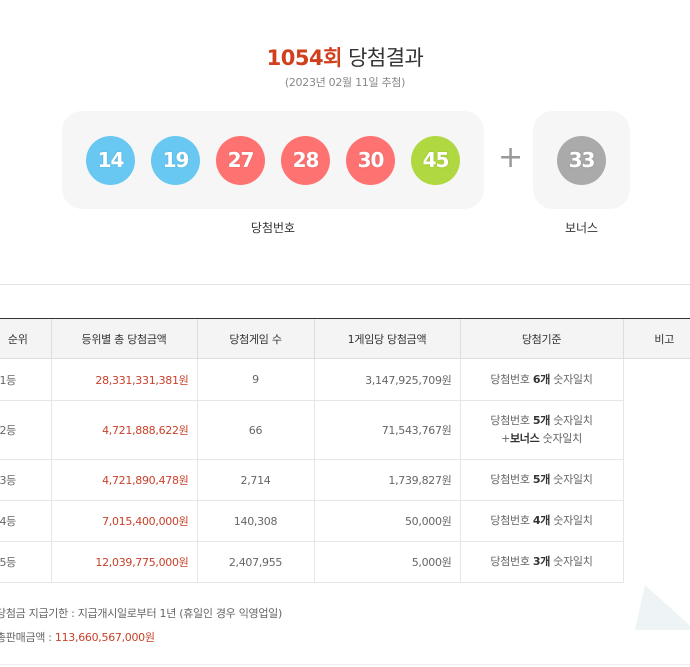 The image size is (690, 667). I want to click on winning-ball: 30, so click(370, 160).